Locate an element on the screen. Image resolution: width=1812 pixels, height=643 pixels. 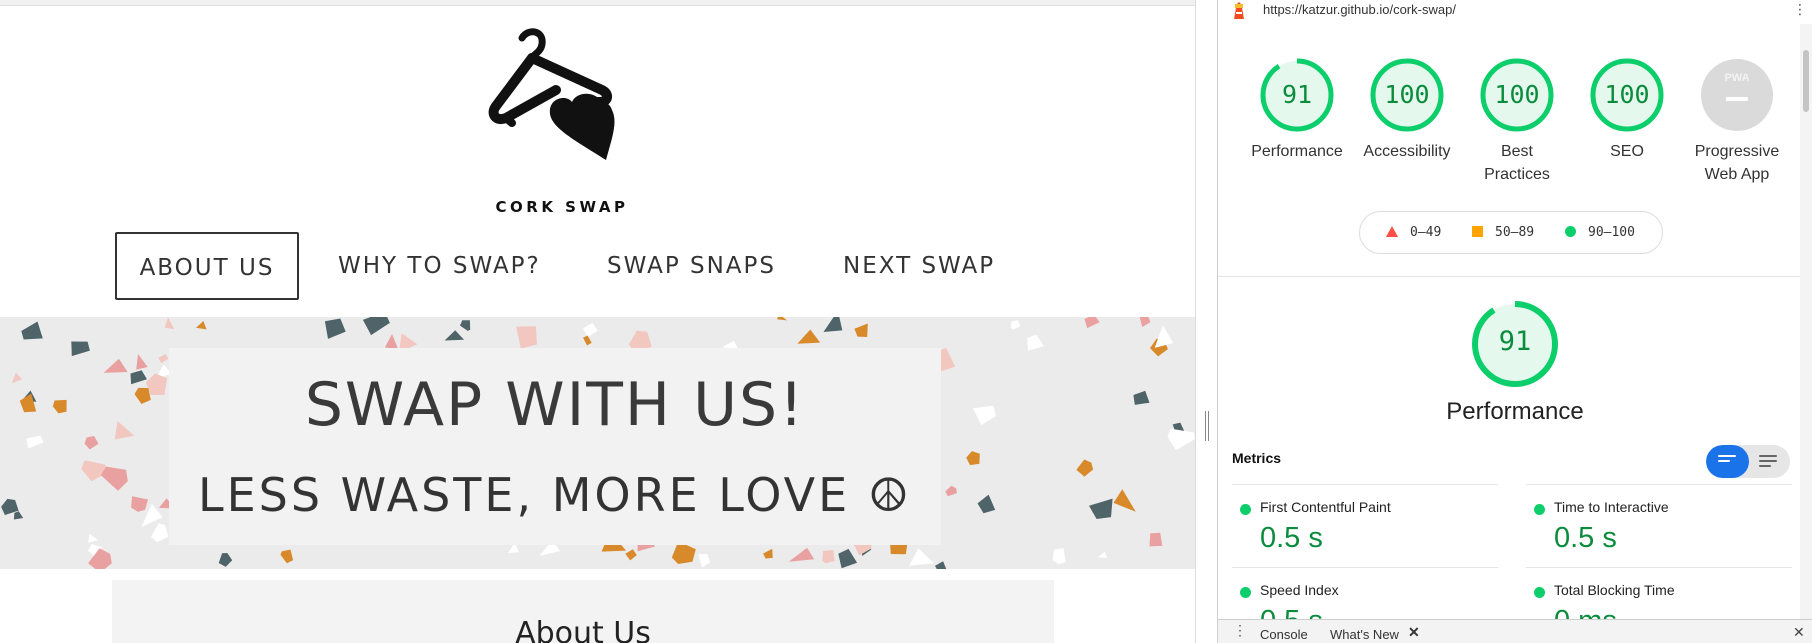
more-options-icon: ⋮ is located at coordinates (1800, 10).